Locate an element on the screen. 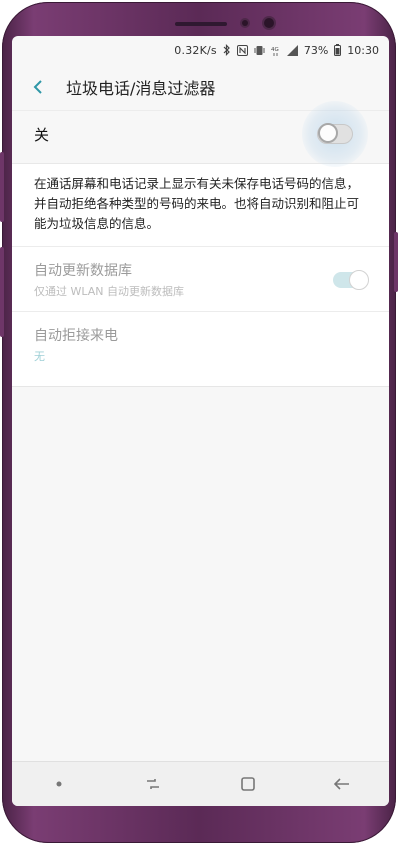 This screenshot has width=400, height=847. toggle-switch-disabled is located at coordinates (351, 279).